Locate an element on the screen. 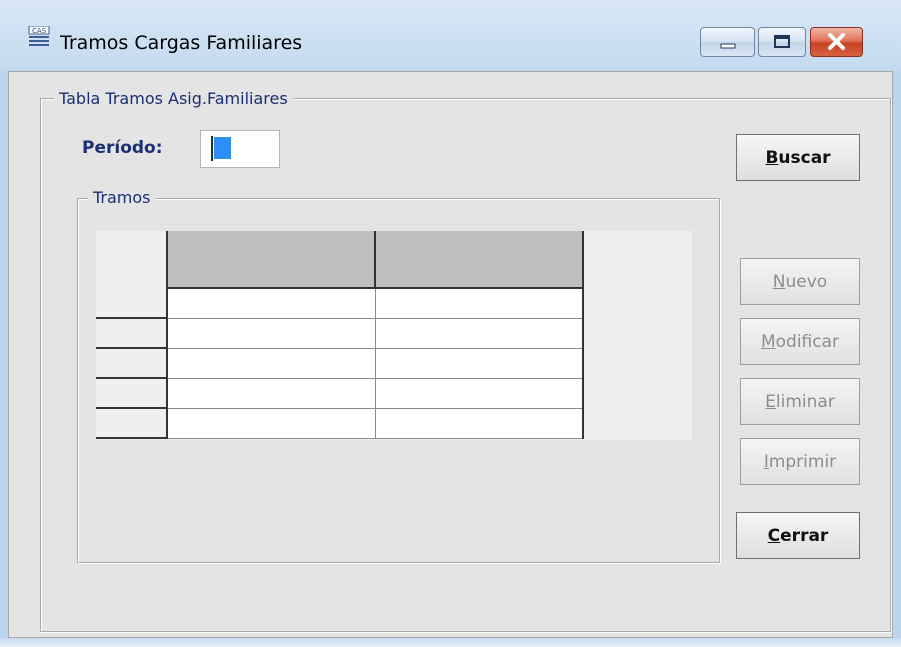 The image size is (901, 647). modificar-button-label: Modificar is located at coordinates (800, 342).